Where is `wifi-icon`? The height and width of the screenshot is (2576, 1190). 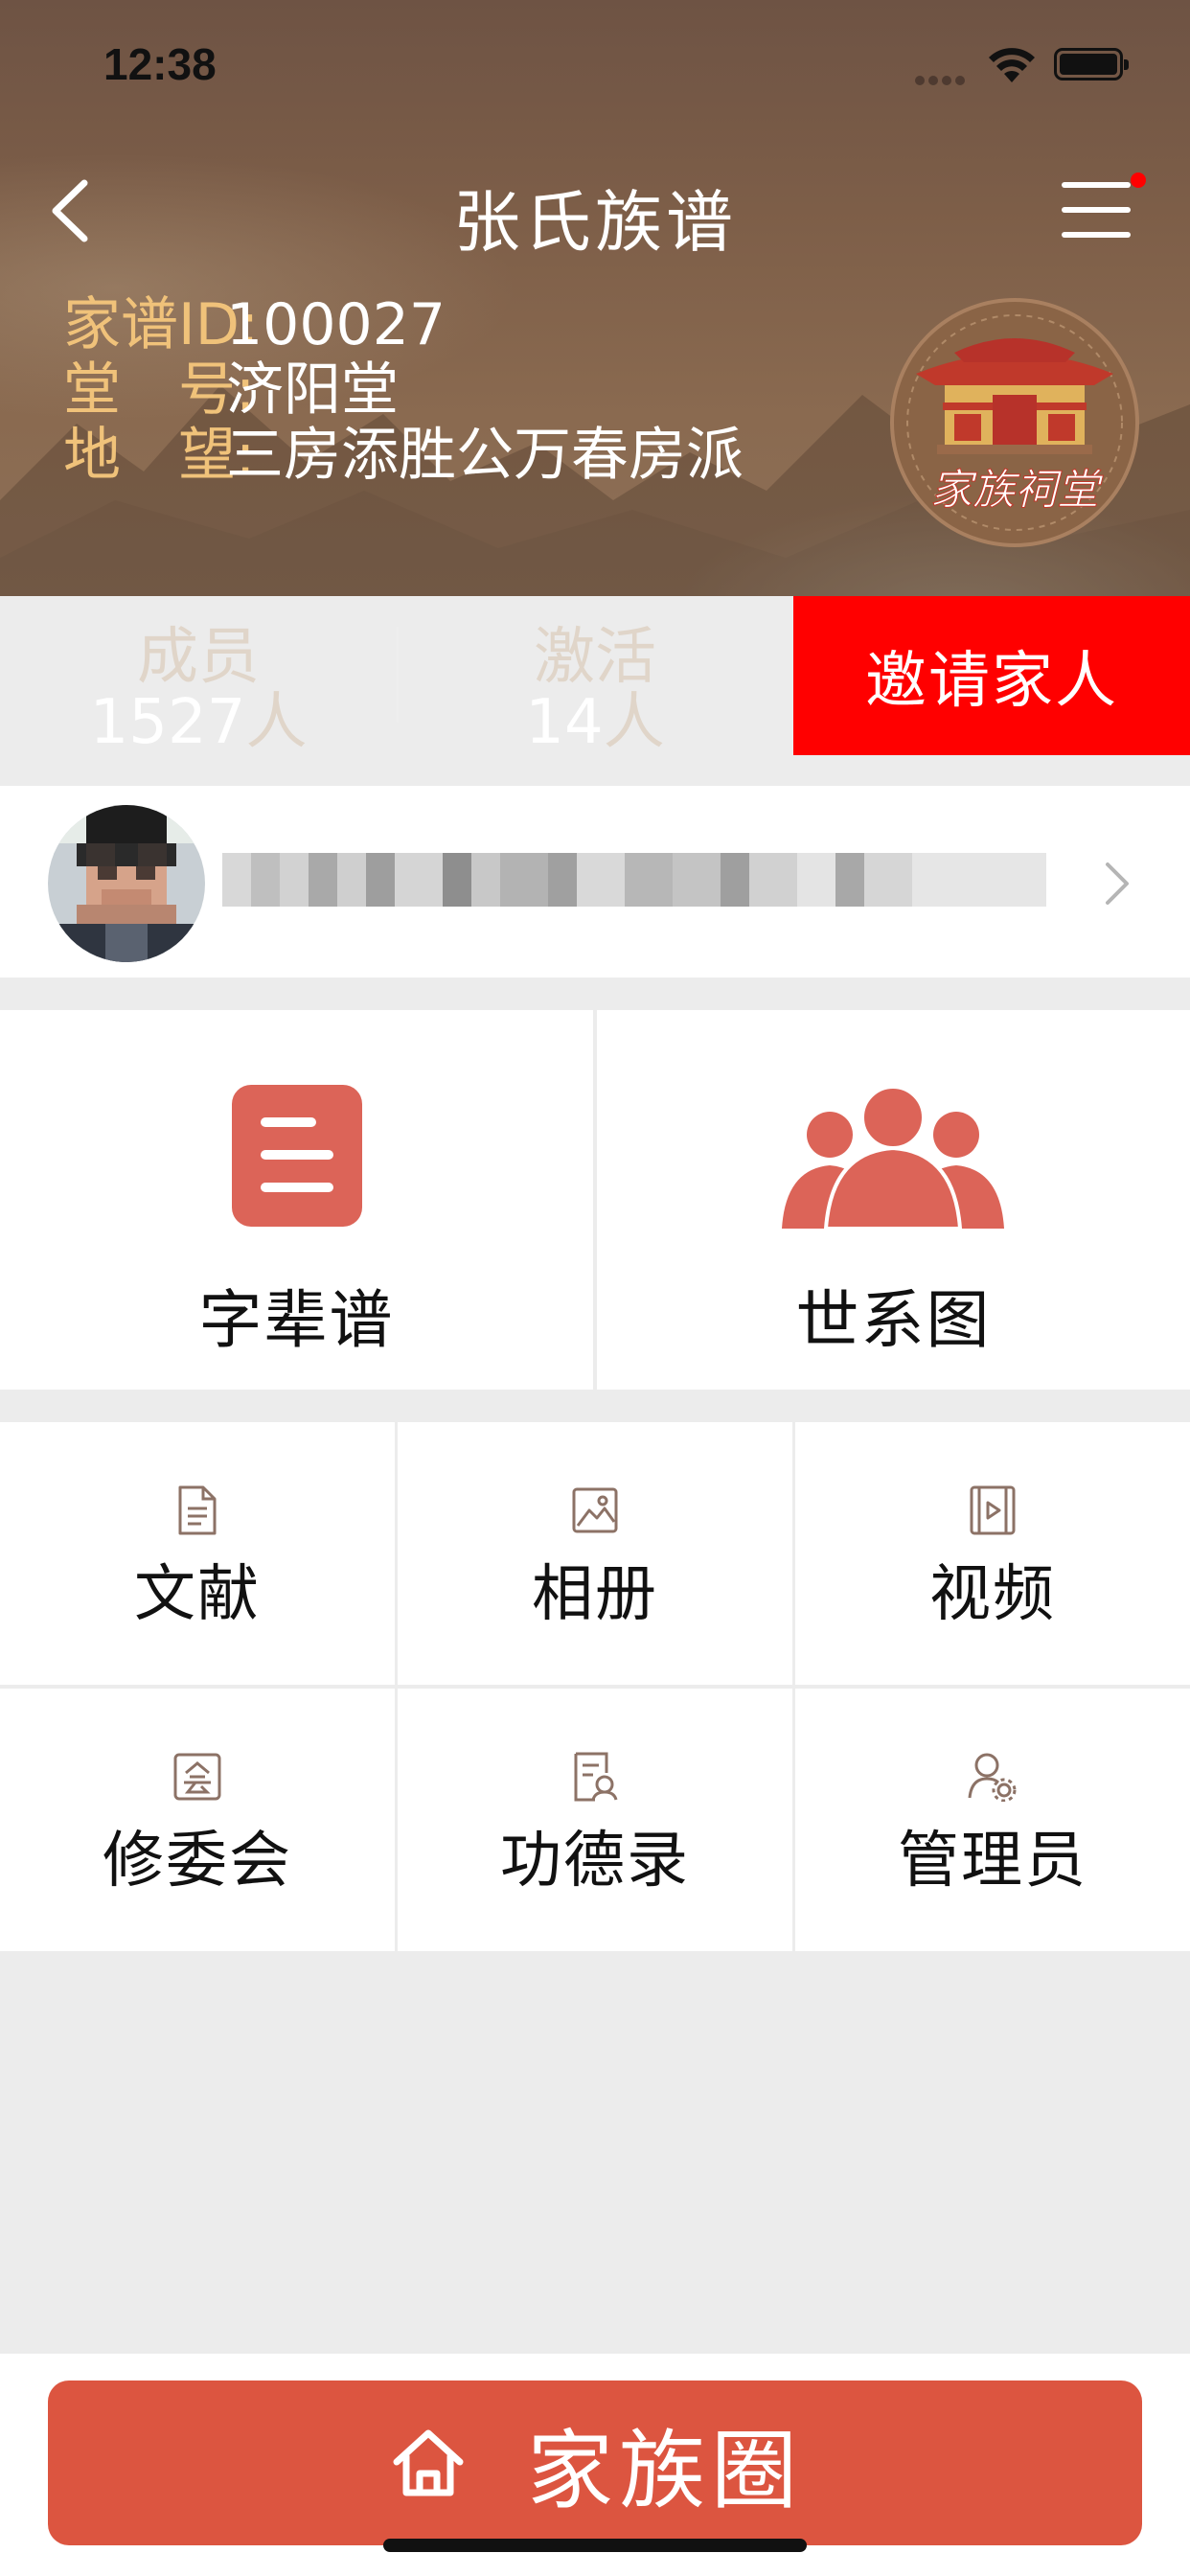 wifi-icon is located at coordinates (1012, 65).